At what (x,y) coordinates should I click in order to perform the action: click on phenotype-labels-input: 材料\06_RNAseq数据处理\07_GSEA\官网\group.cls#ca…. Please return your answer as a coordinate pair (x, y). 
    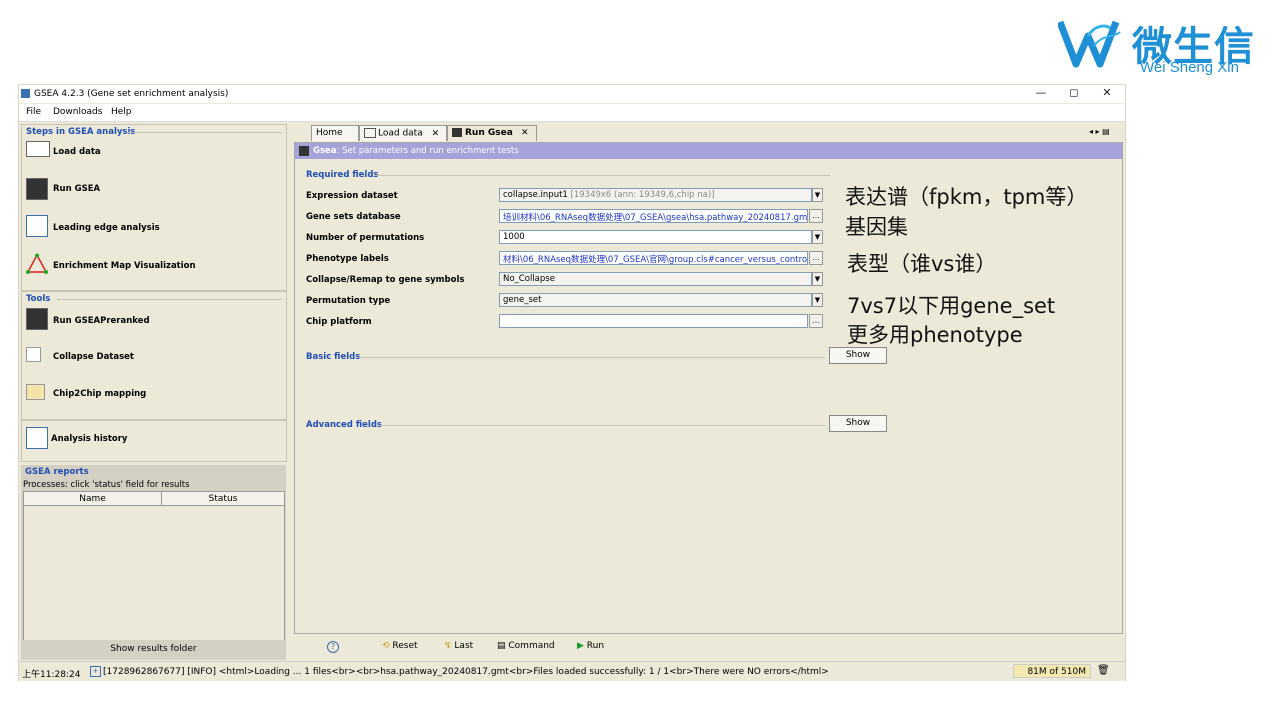
    Looking at the image, I should click on (653, 258).